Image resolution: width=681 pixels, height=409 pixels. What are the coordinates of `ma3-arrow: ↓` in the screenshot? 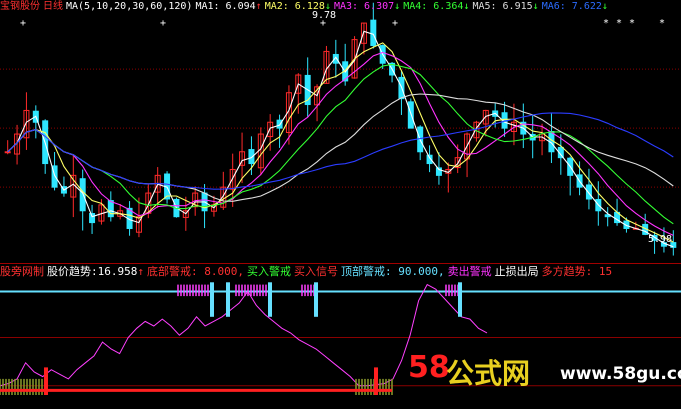 It's located at (397, 6).